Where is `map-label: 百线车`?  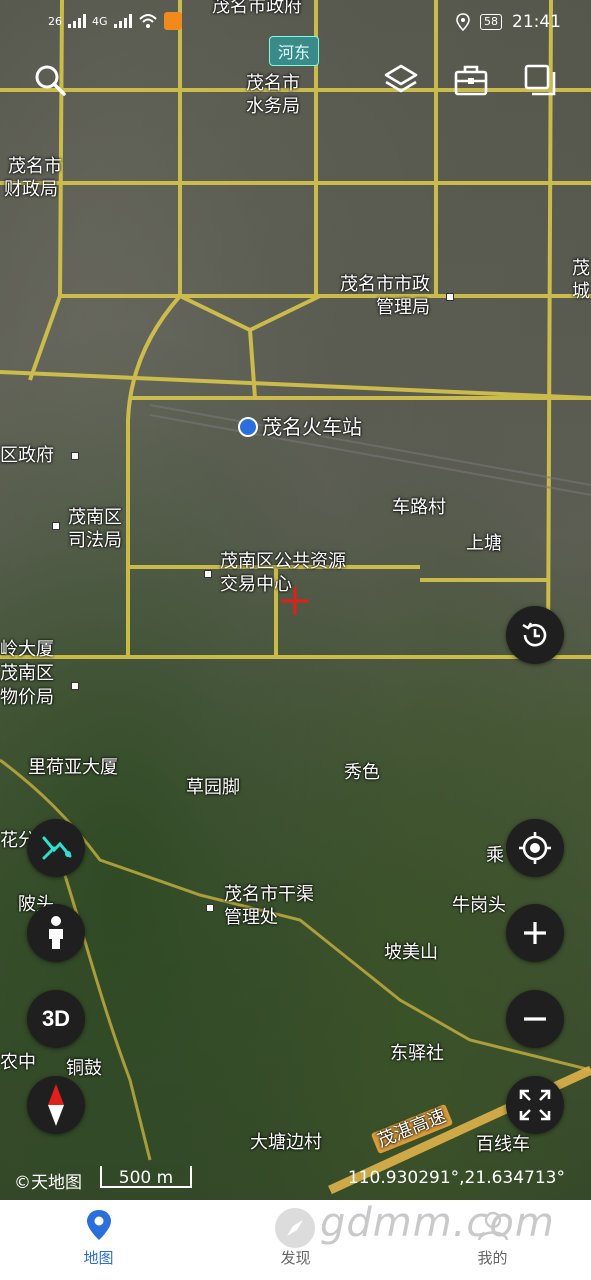
map-label: 百线车 is located at coordinates (503, 1145).